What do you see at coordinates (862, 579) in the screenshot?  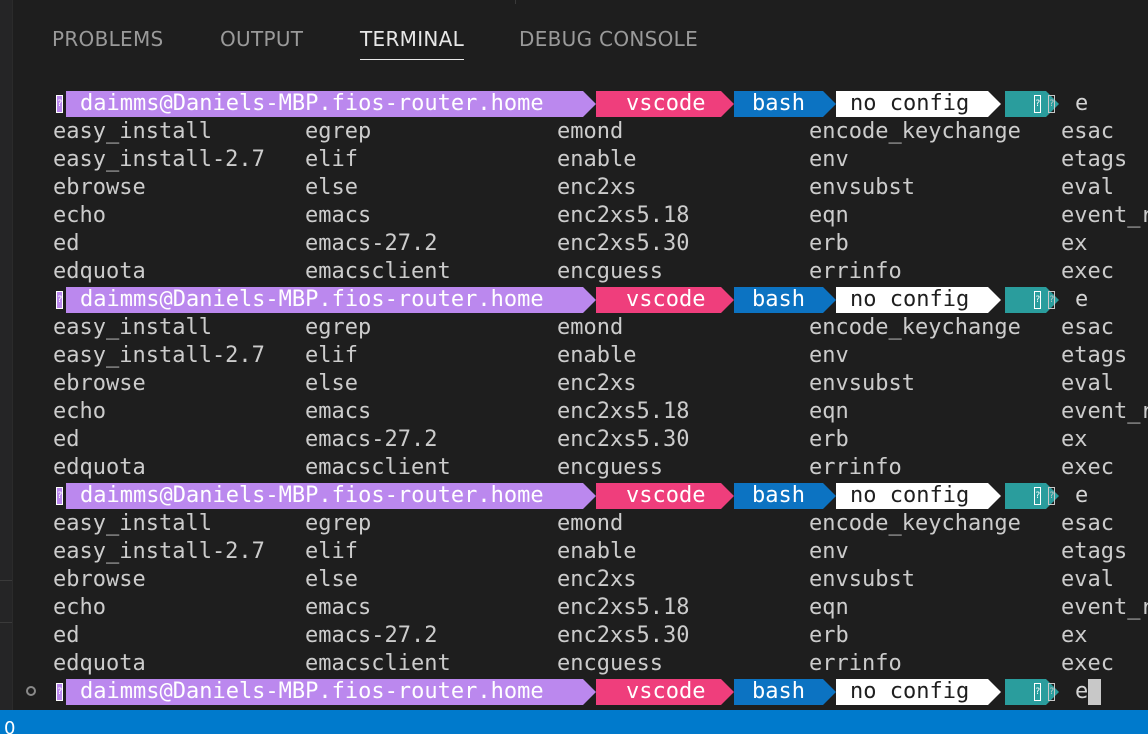 I see `completion-item: envsubst` at bounding box center [862, 579].